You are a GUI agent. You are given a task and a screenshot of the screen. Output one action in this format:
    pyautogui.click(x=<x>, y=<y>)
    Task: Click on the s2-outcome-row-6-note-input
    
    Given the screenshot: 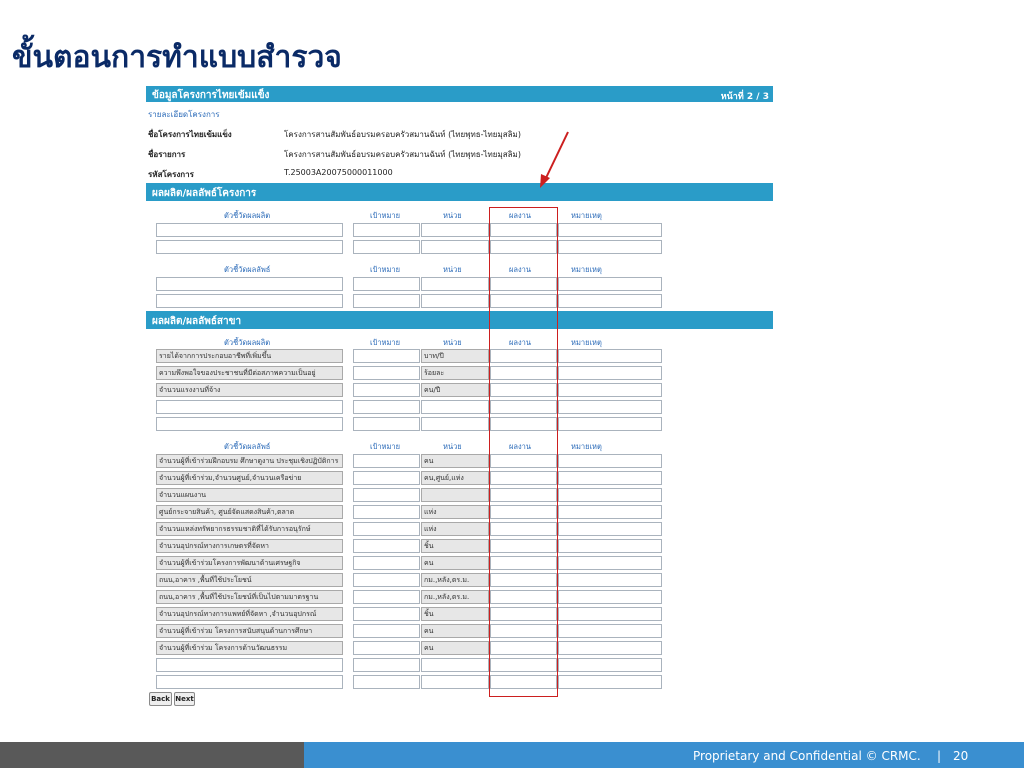 What is the action you would take?
    pyautogui.click(x=610, y=563)
    